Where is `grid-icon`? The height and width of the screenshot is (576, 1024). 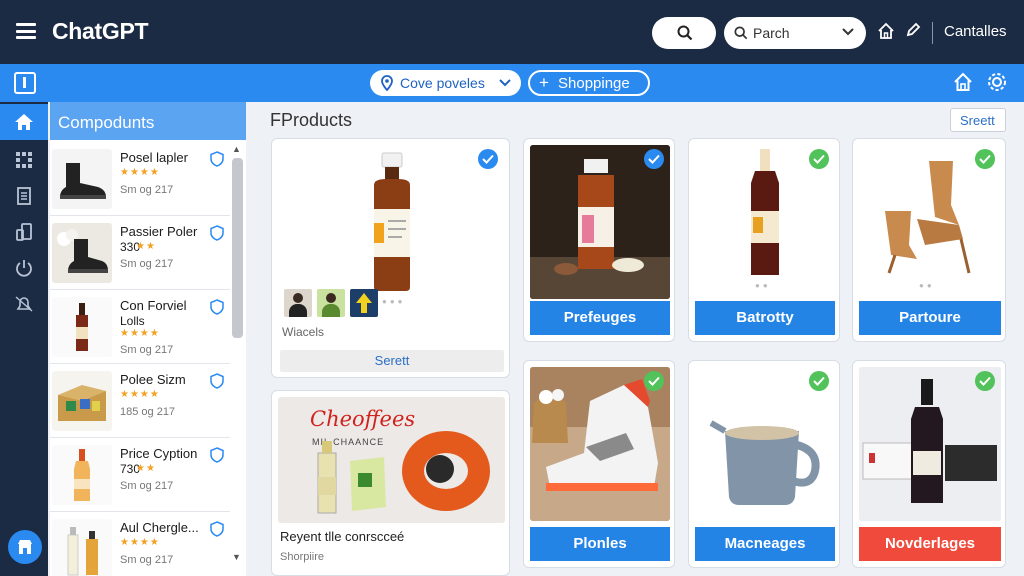 grid-icon is located at coordinates (24, 160).